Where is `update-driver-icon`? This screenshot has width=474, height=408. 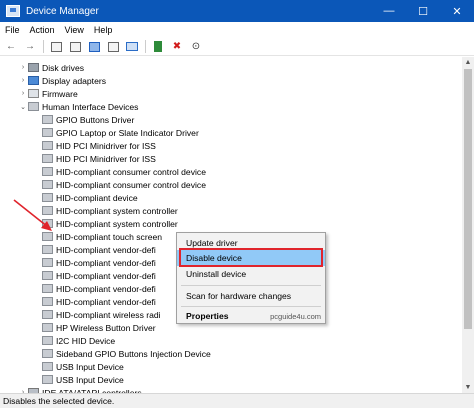 update-driver-icon is located at coordinates (158, 46).